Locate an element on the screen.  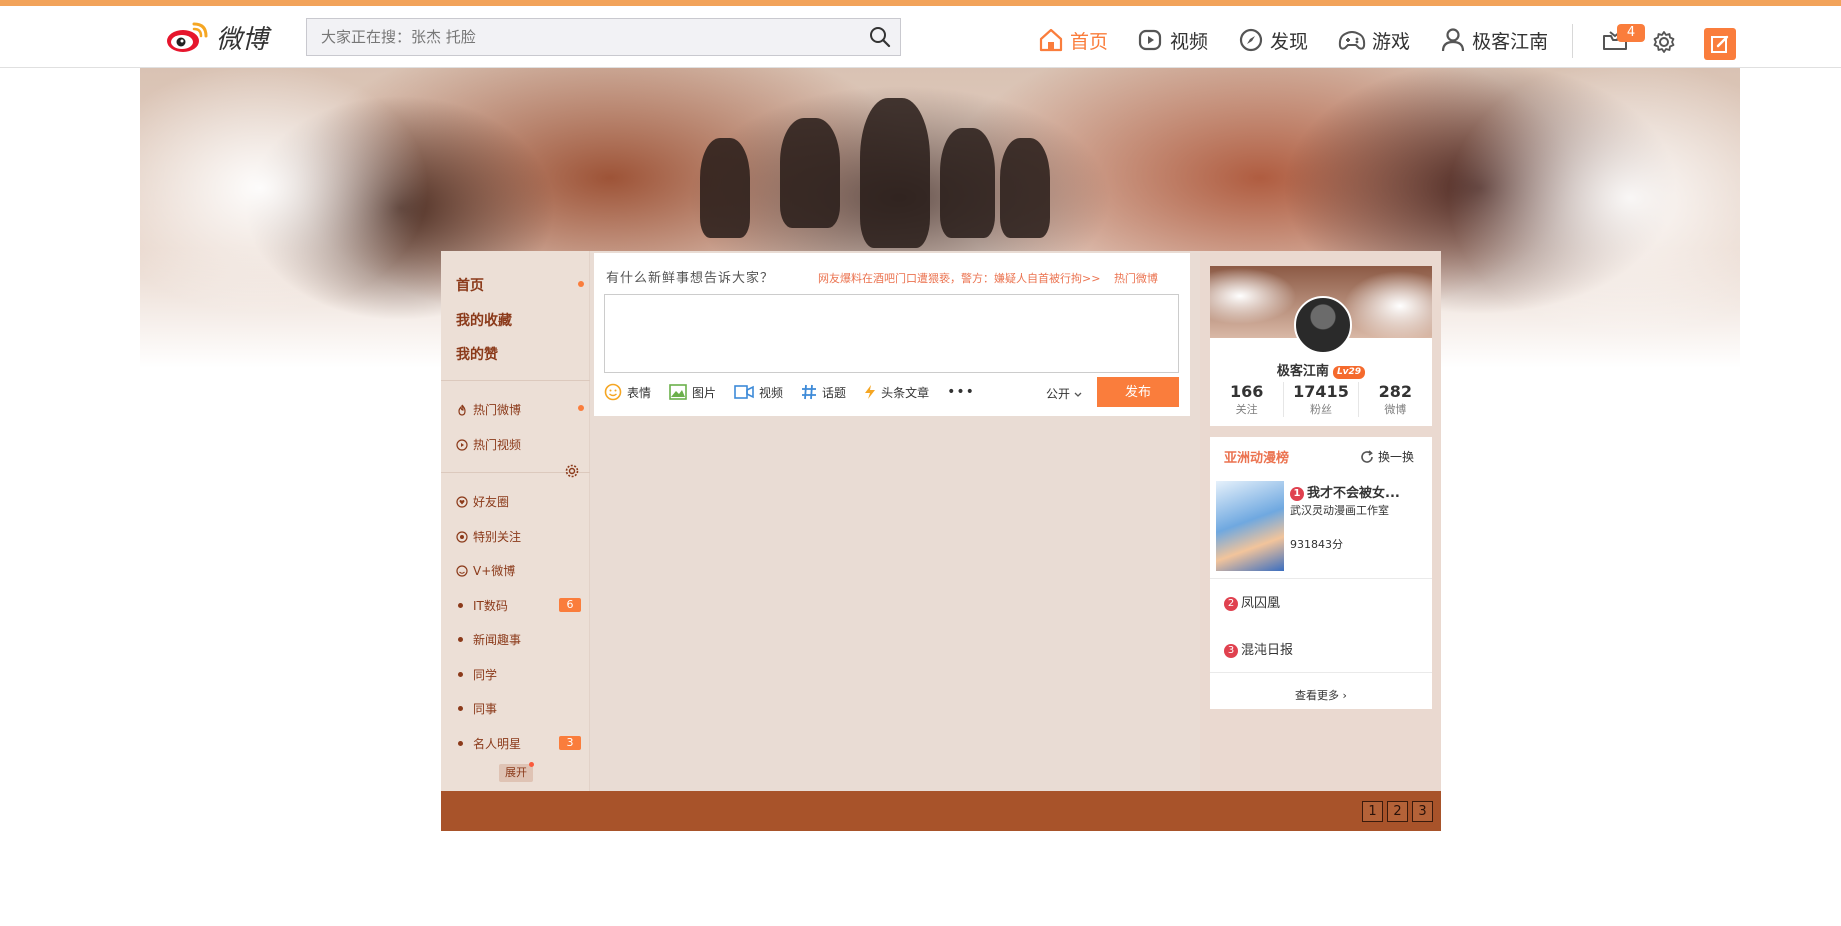
stat-label: 粉丝 is located at coordinates (1320, 409).